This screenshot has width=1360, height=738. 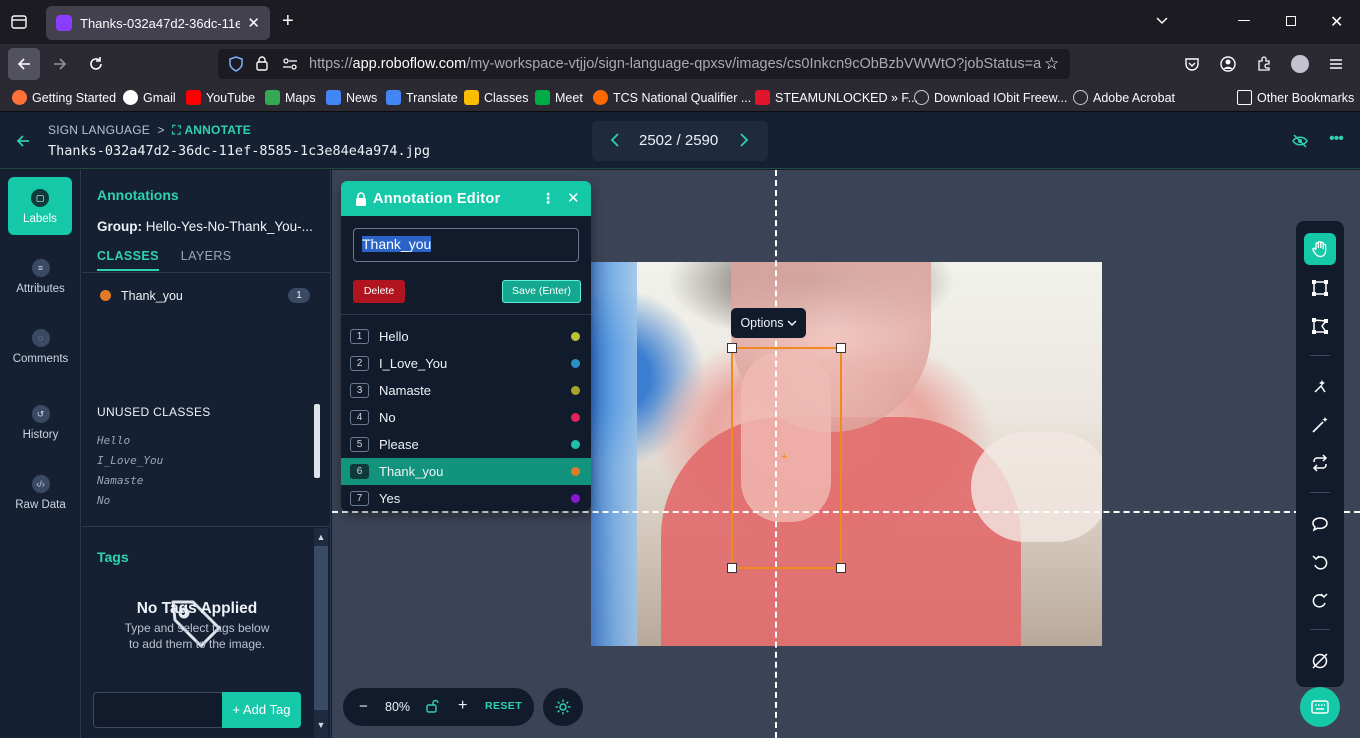 I want to click on globe-icon, so click(x=1080, y=97).